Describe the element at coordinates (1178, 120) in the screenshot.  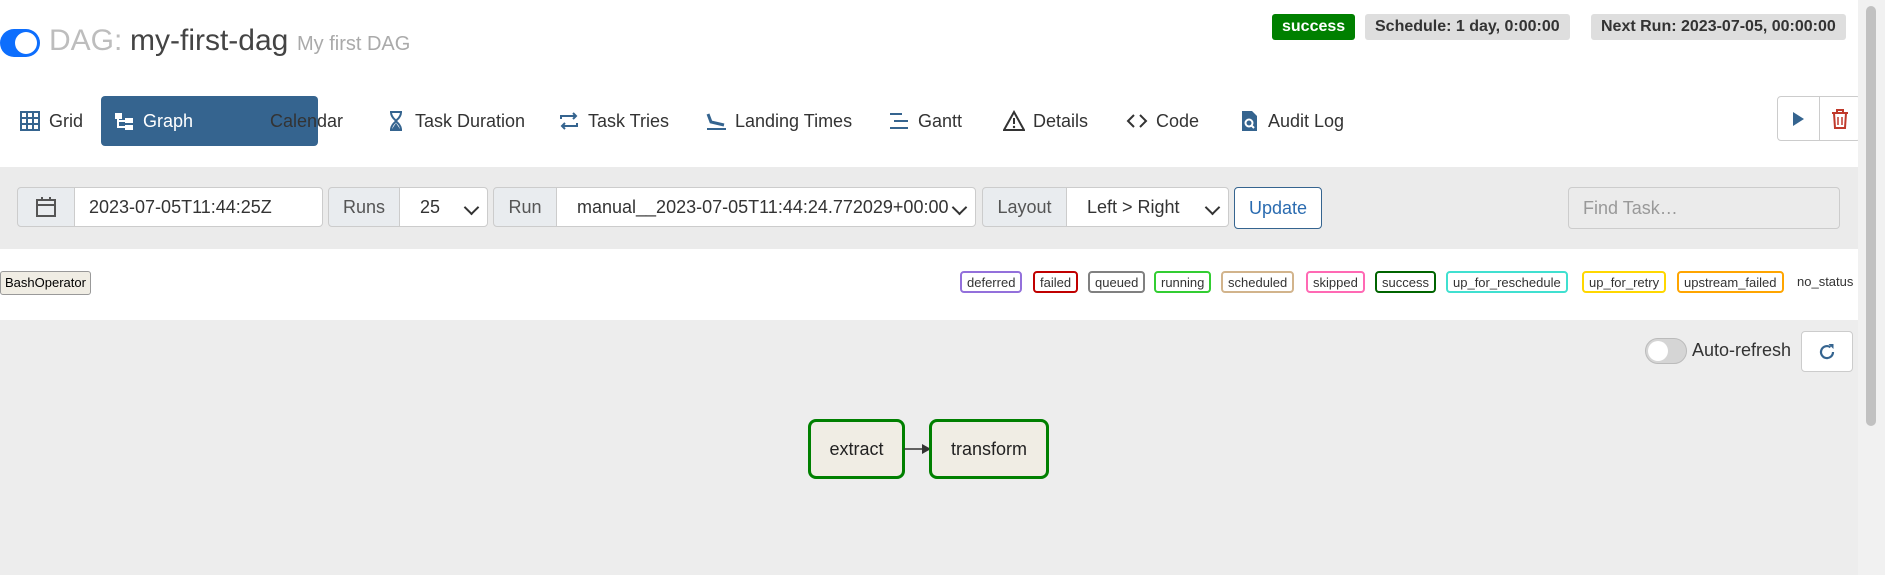
I see `tab-label: Code` at that location.